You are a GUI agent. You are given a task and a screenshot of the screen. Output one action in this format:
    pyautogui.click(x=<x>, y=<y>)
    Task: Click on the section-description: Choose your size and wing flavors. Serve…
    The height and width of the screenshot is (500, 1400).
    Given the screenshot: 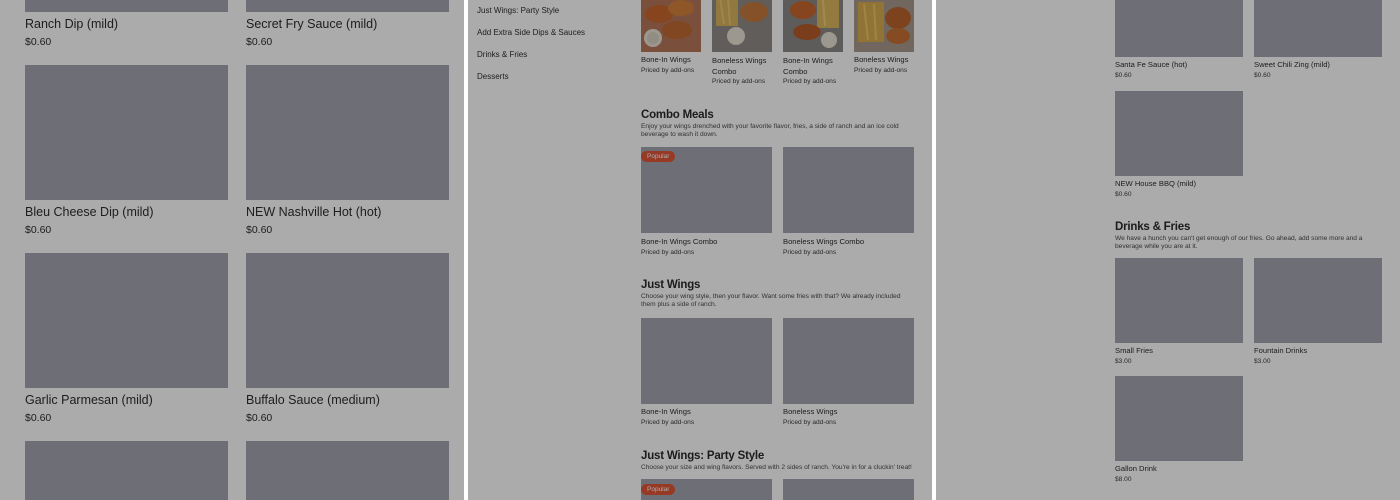 What is the action you would take?
    pyautogui.click(x=776, y=467)
    